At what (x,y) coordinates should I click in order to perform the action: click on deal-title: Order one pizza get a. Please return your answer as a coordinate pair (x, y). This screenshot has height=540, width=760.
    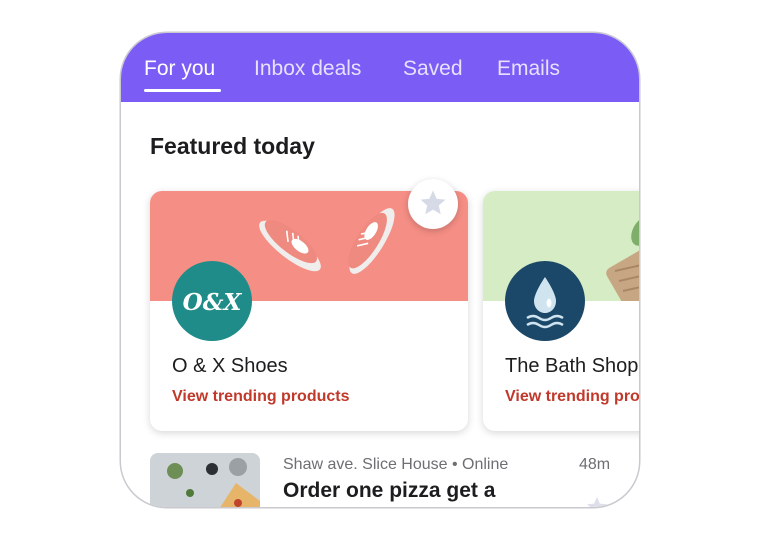
    Looking at the image, I should click on (389, 491).